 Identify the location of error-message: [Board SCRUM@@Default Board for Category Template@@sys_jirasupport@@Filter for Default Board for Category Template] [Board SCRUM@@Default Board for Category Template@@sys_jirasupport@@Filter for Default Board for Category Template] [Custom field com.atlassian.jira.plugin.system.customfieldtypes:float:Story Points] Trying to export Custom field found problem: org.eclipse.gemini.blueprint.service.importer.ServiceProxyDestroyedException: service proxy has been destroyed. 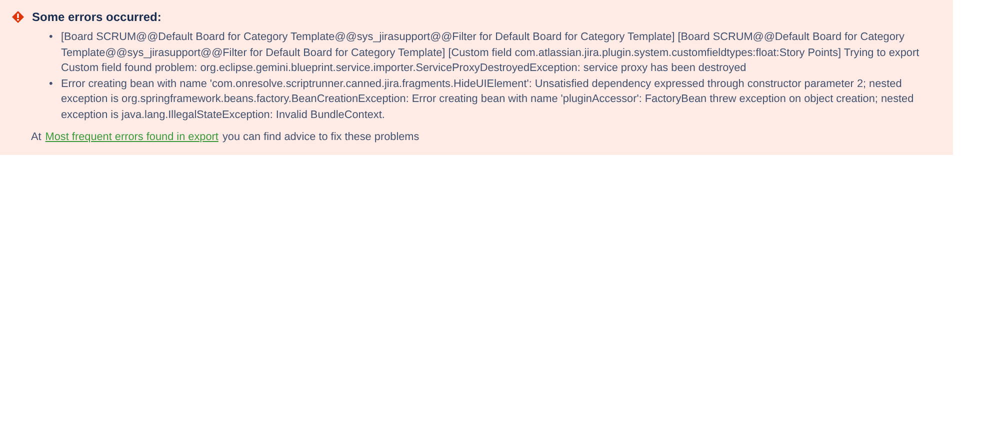
(490, 53).